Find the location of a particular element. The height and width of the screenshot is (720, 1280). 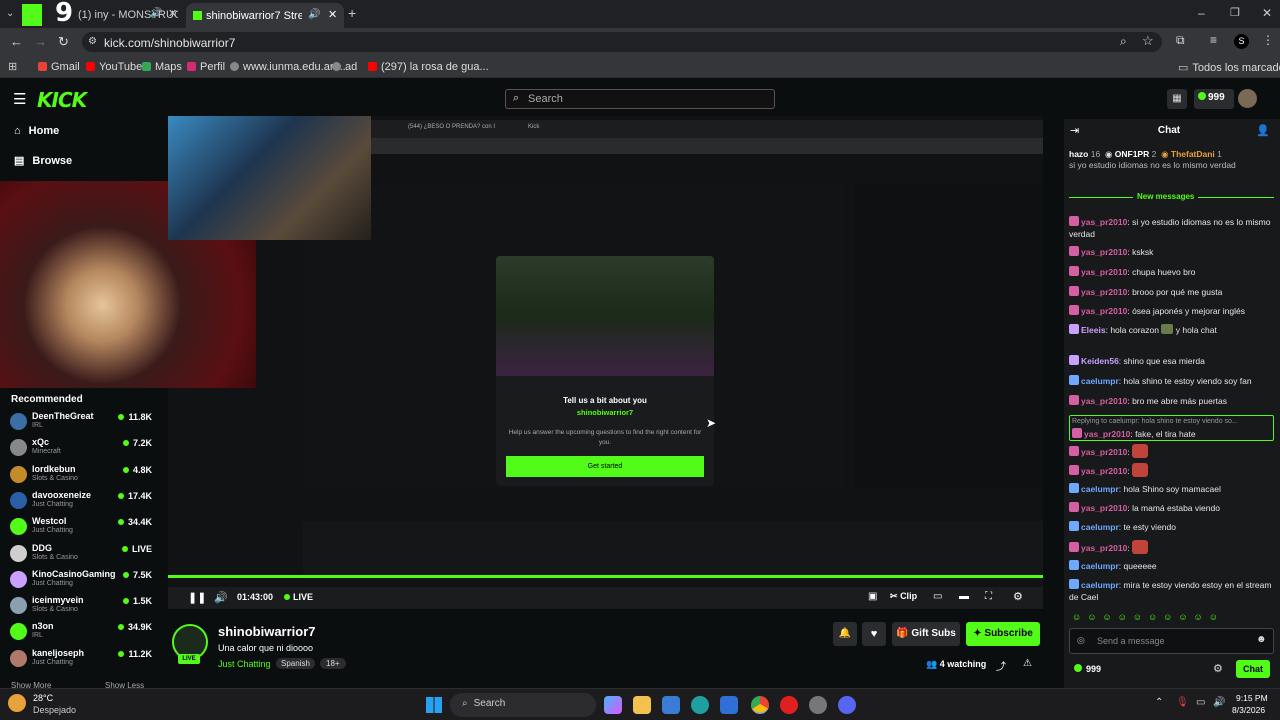

stream-manager-icon: ▦ is located at coordinates (1177, 99).